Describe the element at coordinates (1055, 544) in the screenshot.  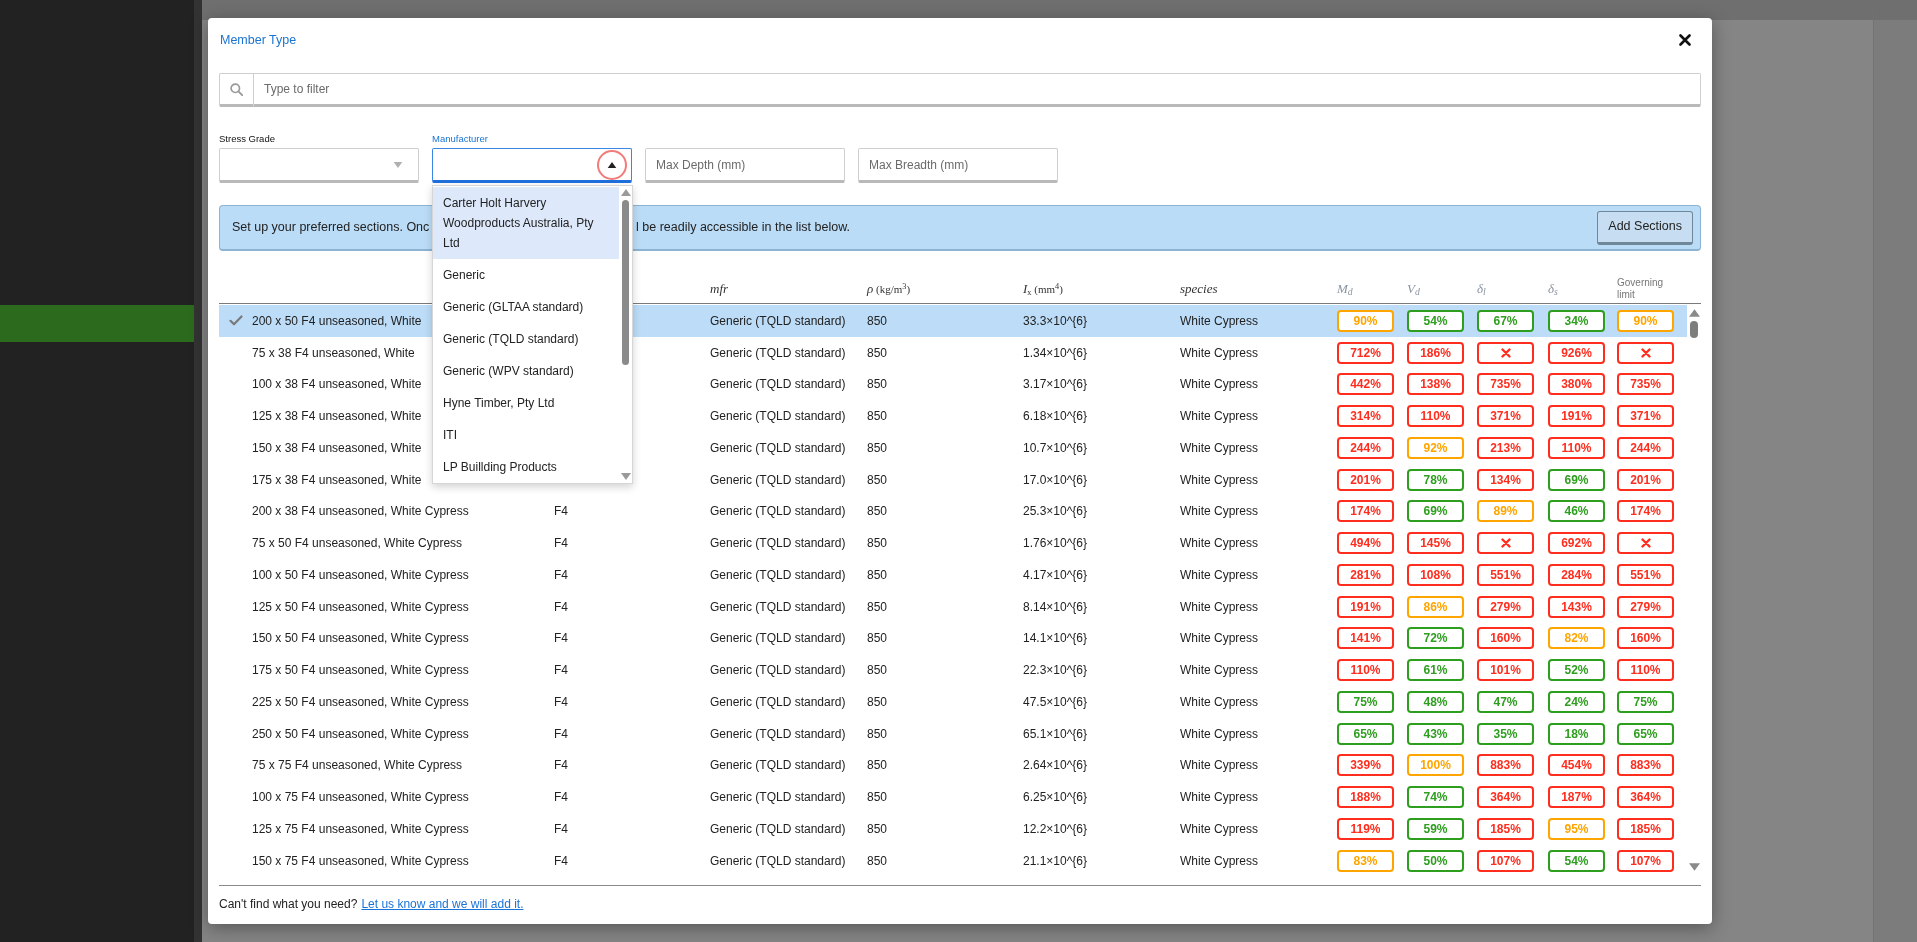
I see `table-cell-text: 1.76×10^{6}` at that location.